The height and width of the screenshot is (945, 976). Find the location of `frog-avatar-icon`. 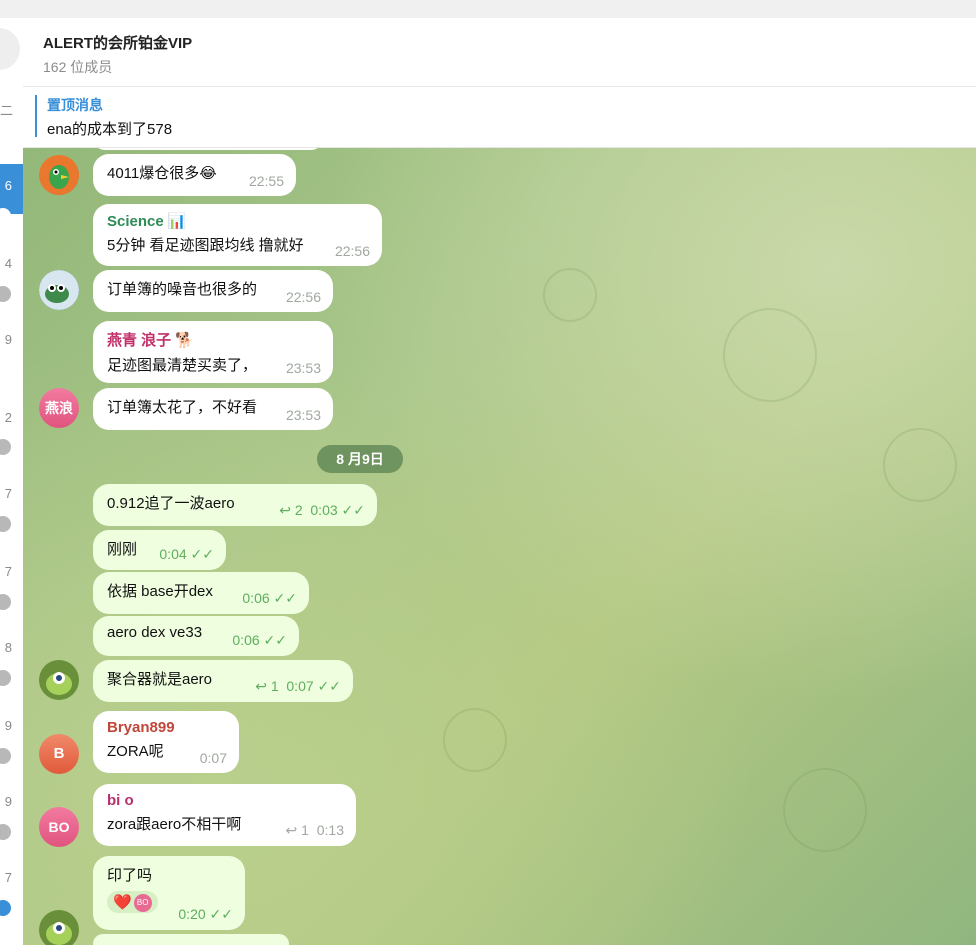

frog-avatar-icon is located at coordinates (59, 290).